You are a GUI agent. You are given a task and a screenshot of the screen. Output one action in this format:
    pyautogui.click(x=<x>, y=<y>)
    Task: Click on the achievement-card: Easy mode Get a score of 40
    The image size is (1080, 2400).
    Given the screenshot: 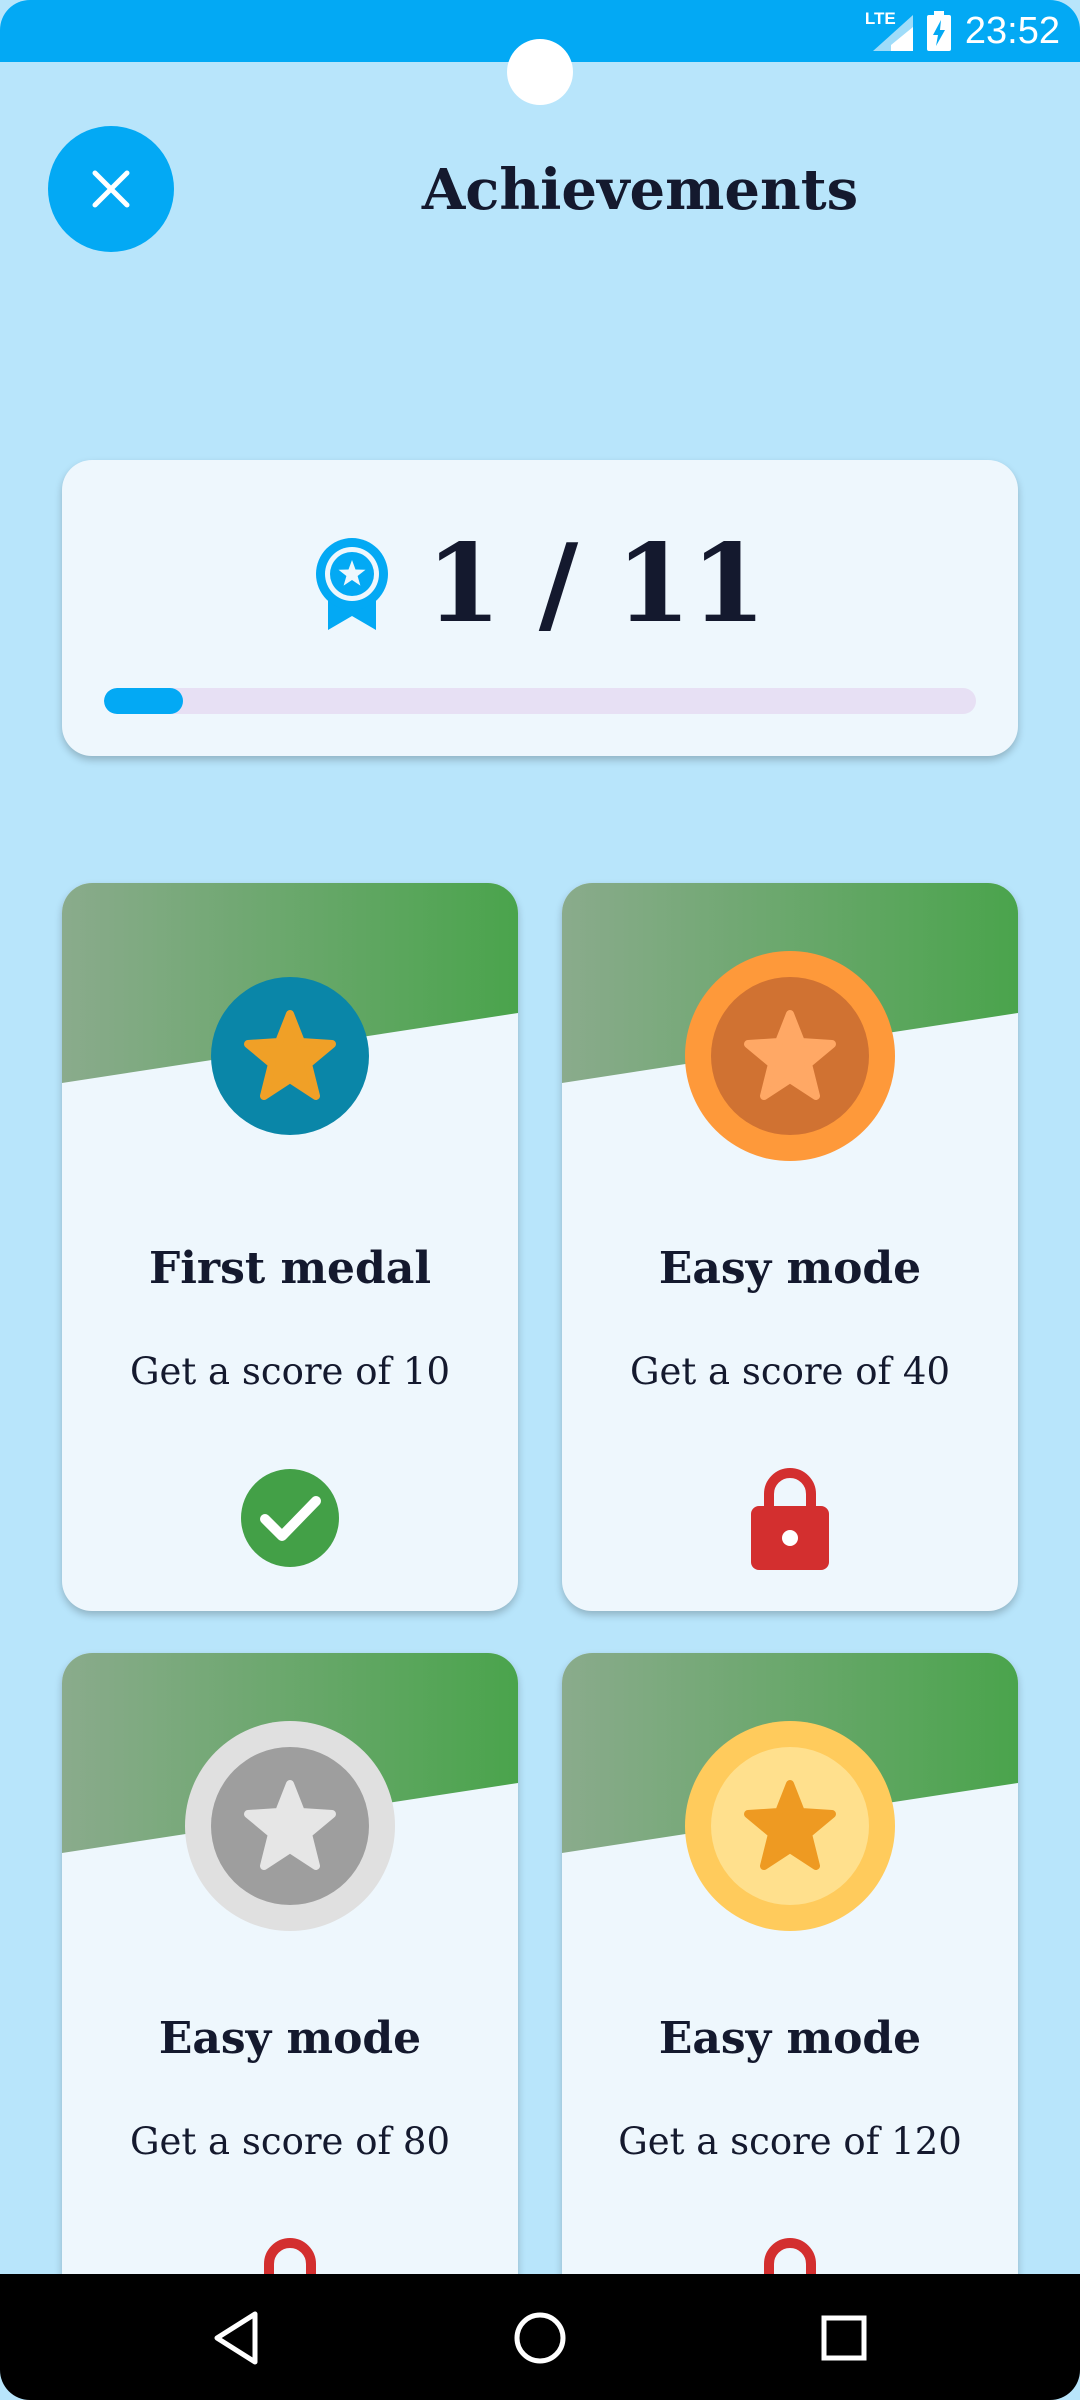 What is the action you would take?
    pyautogui.click(x=790, y=1247)
    